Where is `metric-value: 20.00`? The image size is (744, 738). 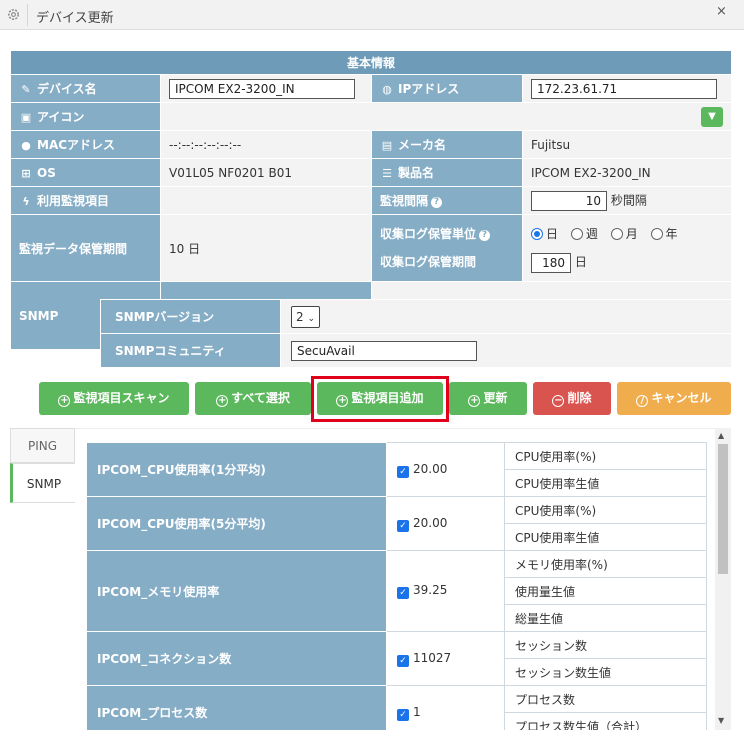
metric-value: 20.00 is located at coordinates (430, 522).